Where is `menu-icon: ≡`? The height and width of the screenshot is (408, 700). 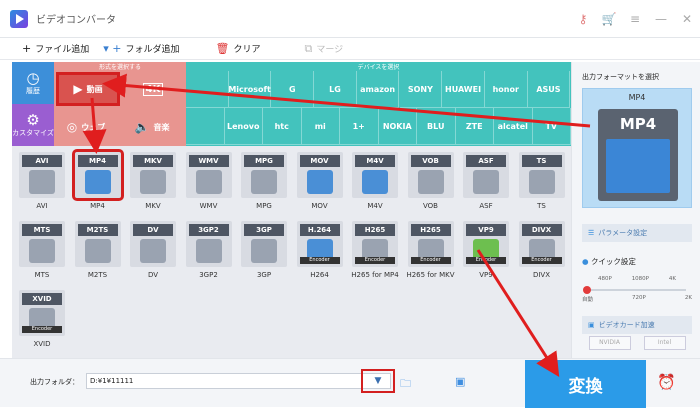
menu-icon: ≡ is located at coordinates (635, 19).